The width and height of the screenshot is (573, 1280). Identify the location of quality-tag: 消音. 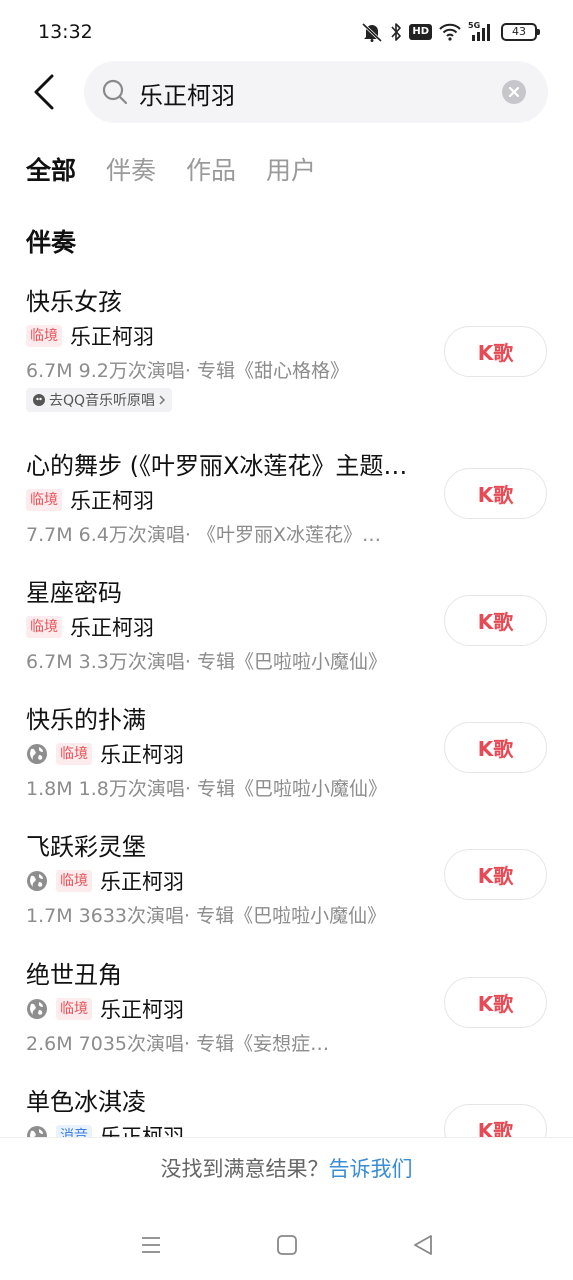
(74, 1131).